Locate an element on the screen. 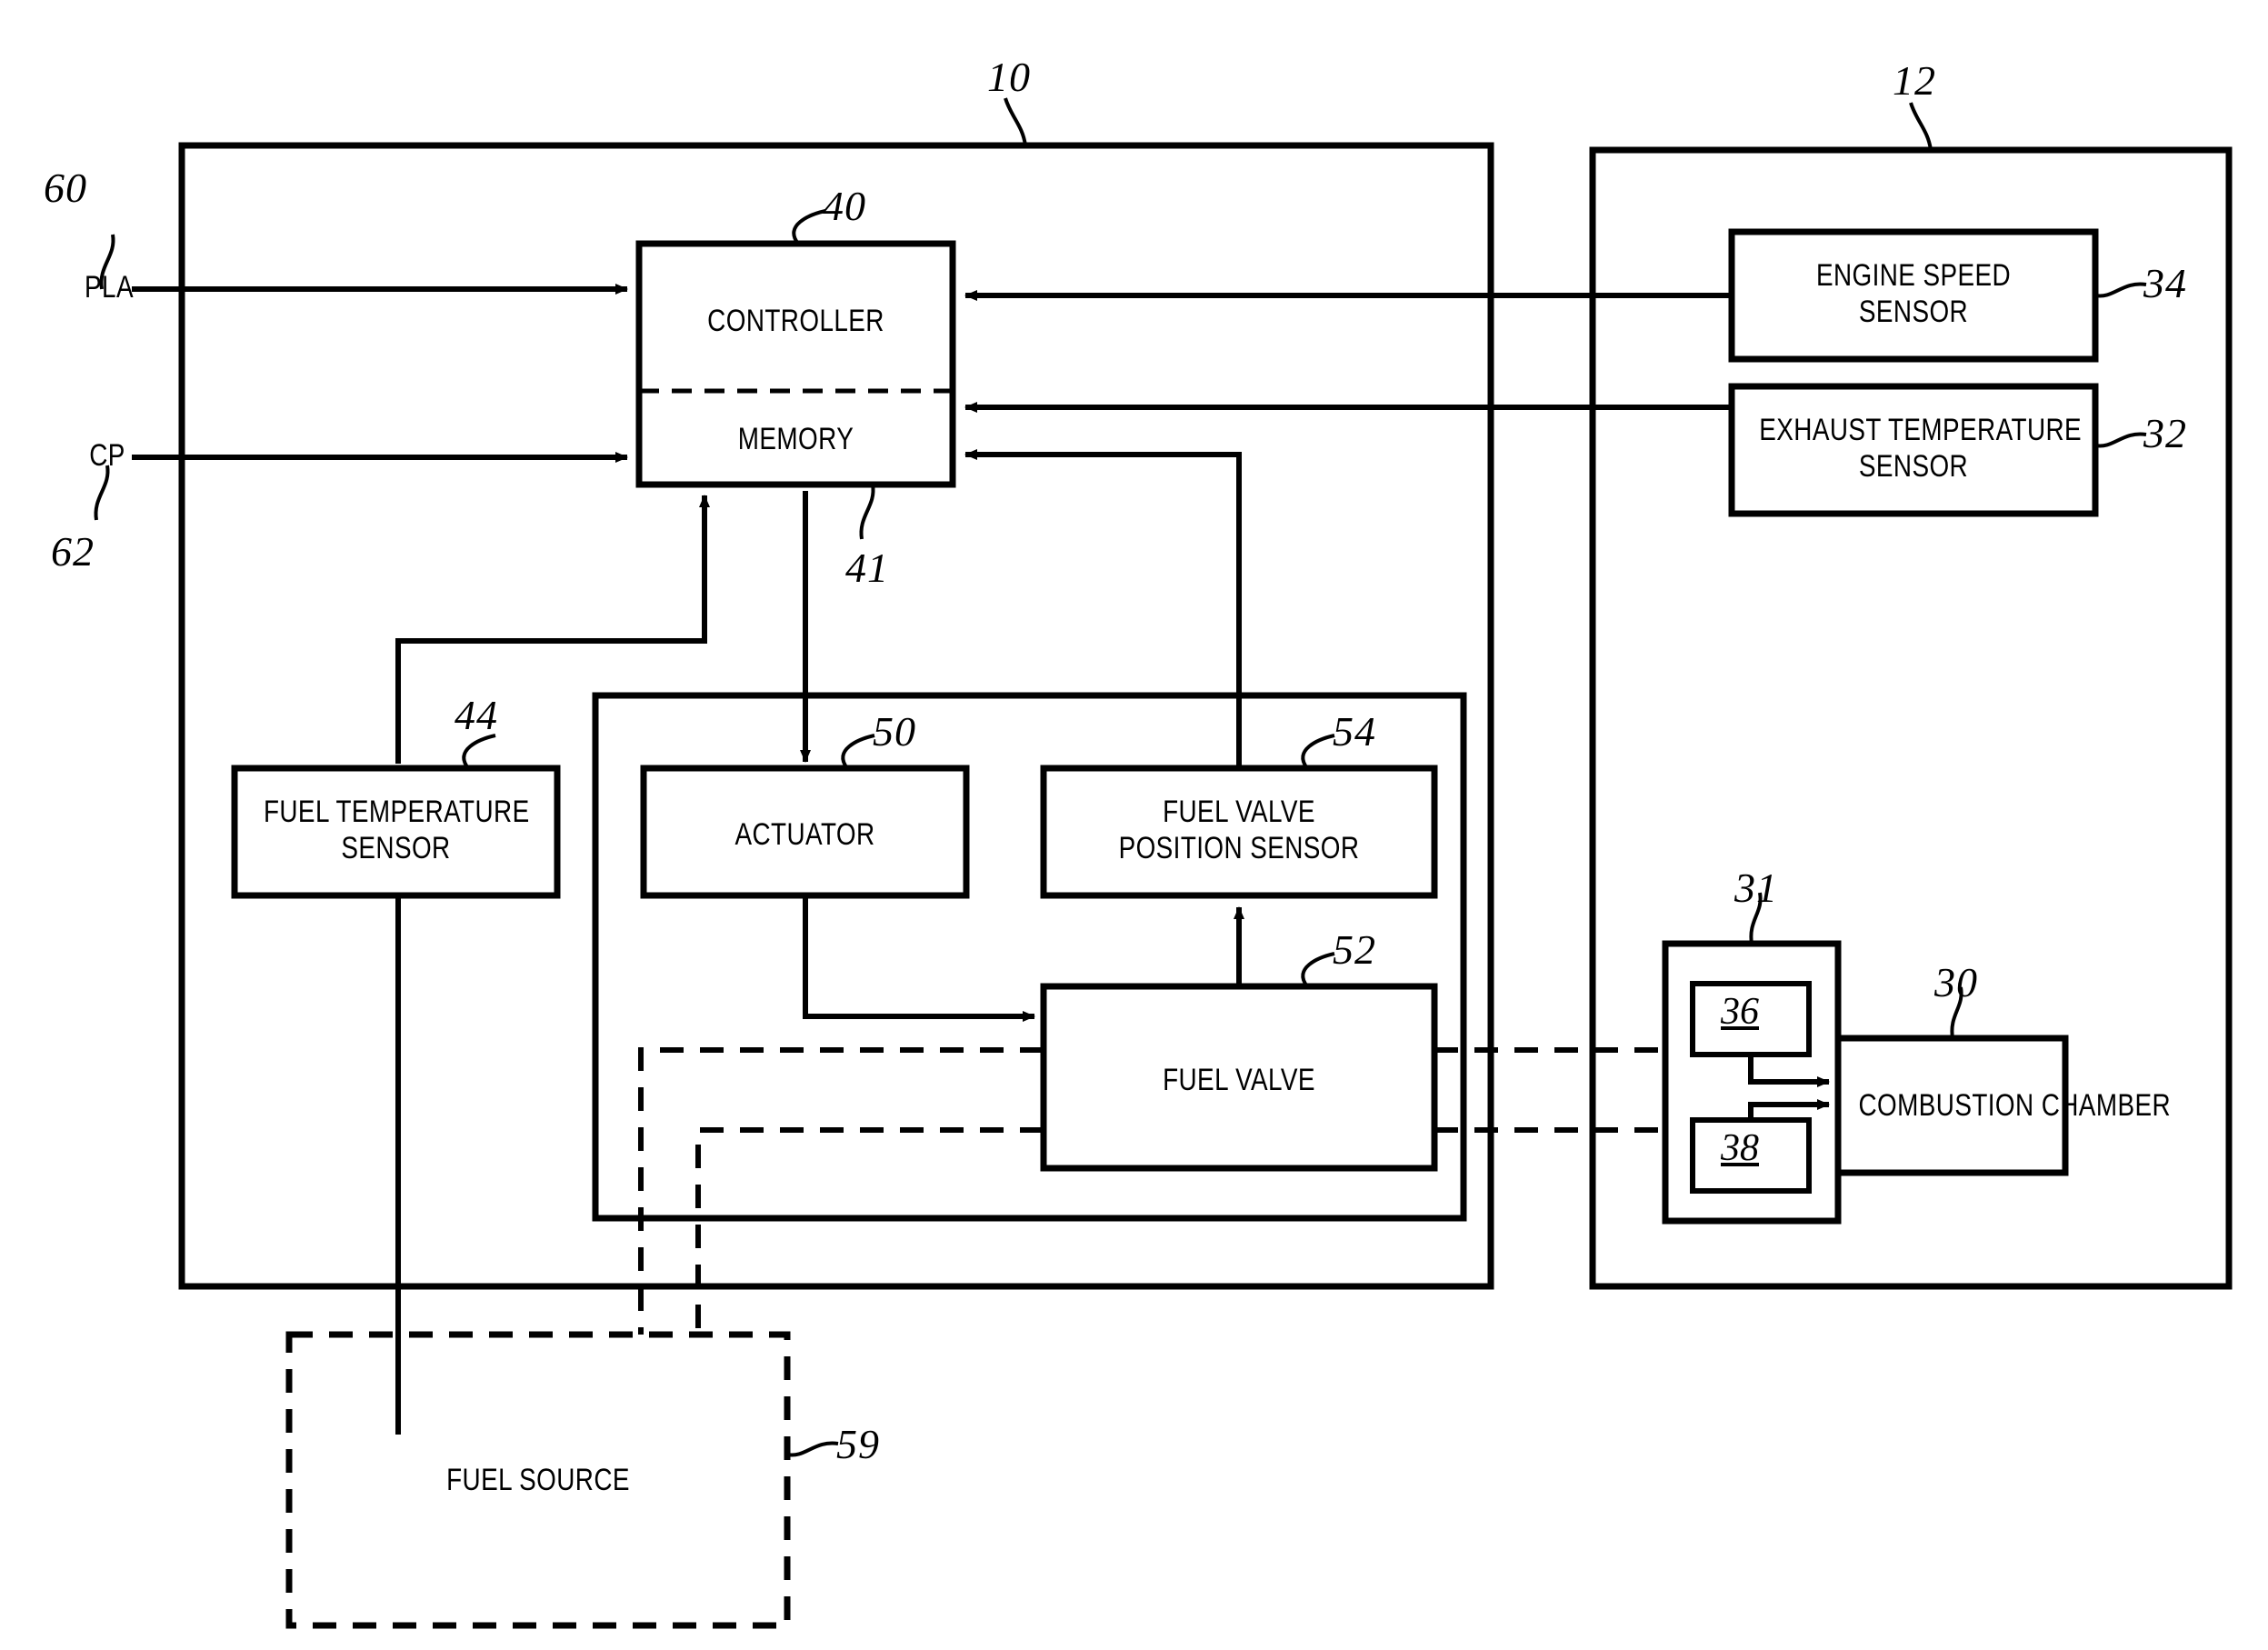 This screenshot has width=2268, height=1650. ref-50: 50 is located at coordinates (895, 732).